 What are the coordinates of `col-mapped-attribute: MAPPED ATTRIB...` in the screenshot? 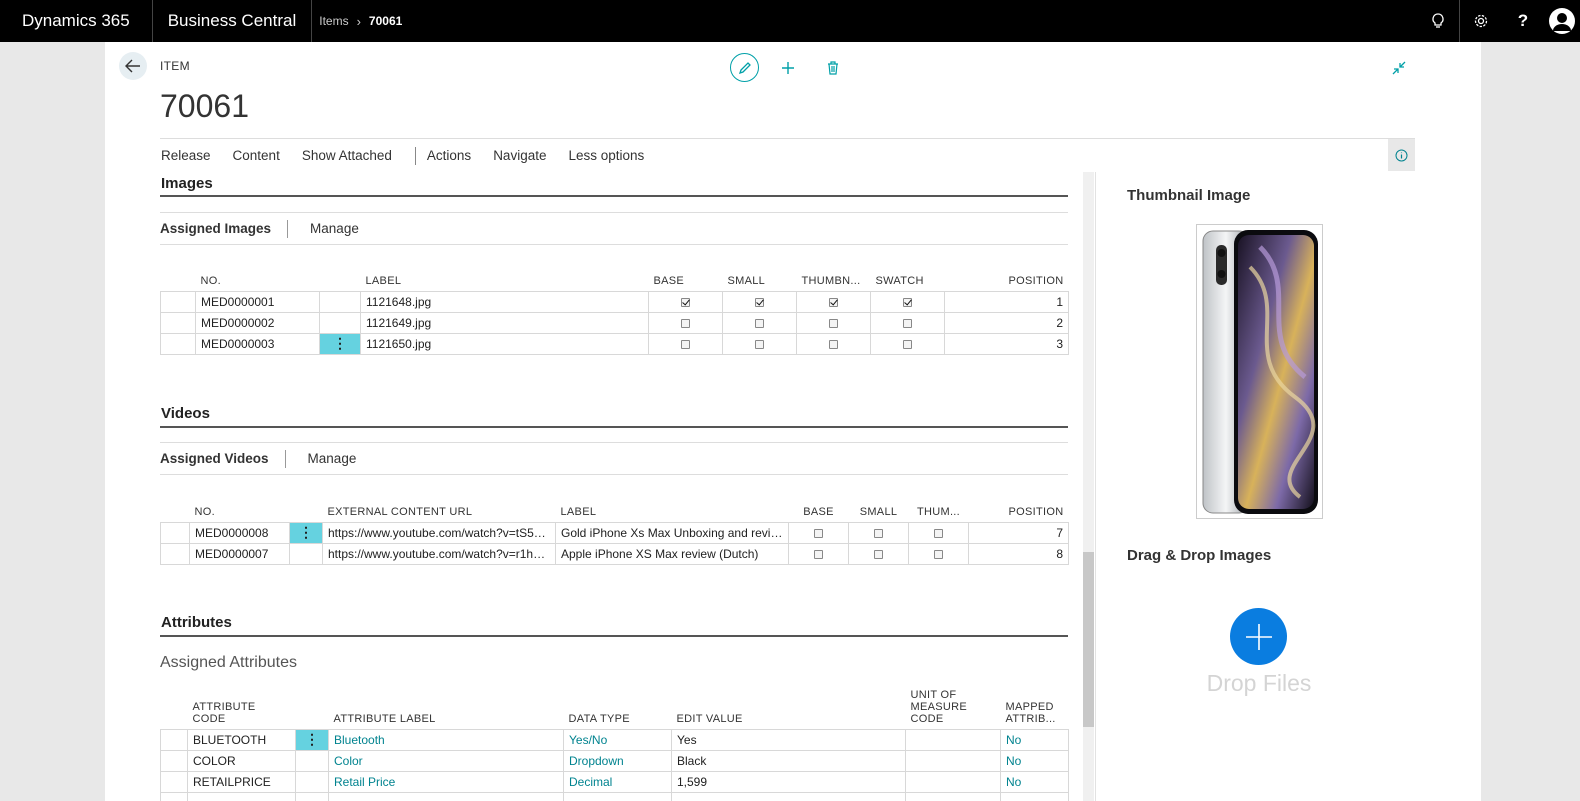 It's located at (1035, 703).